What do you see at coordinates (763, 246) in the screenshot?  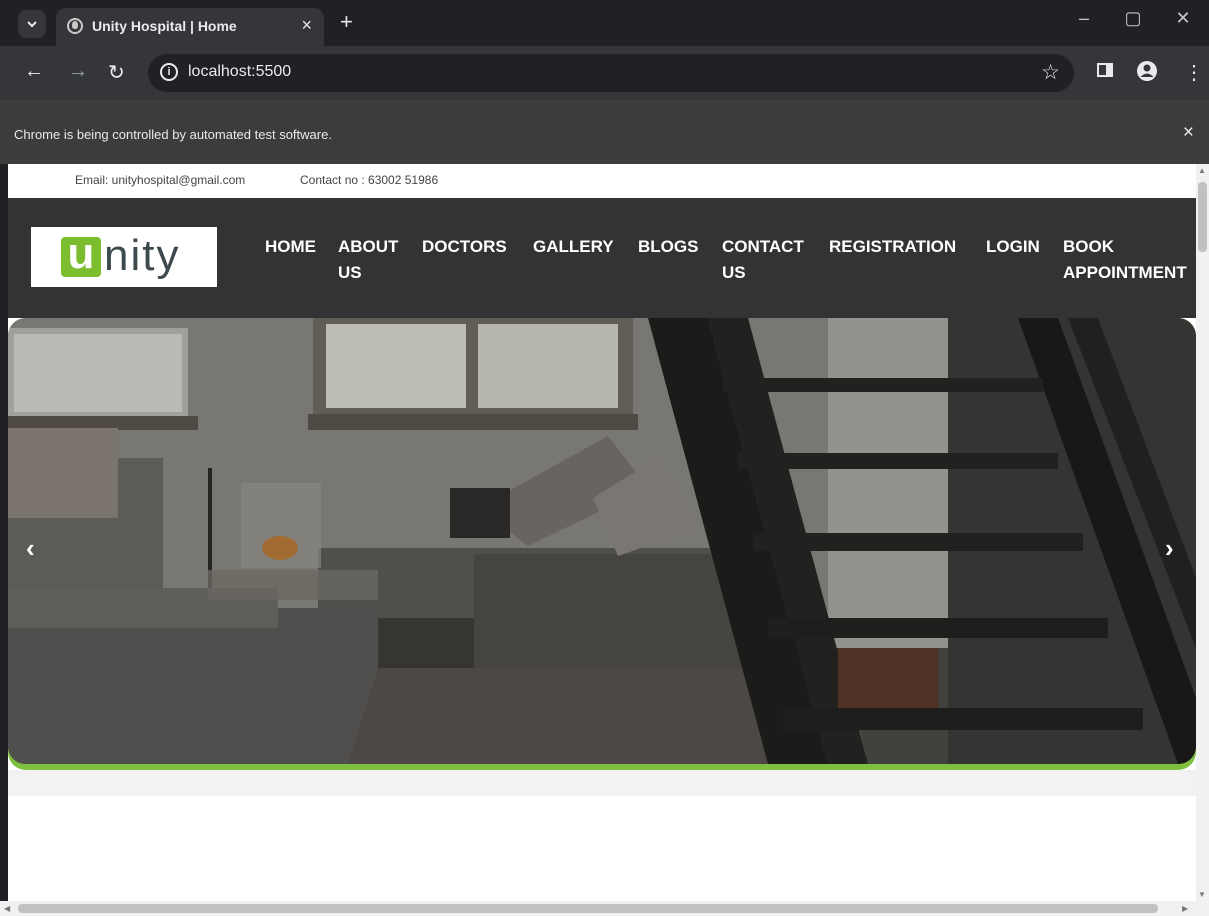 I see `nav-contact-label: CONTACT` at bounding box center [763, 246].